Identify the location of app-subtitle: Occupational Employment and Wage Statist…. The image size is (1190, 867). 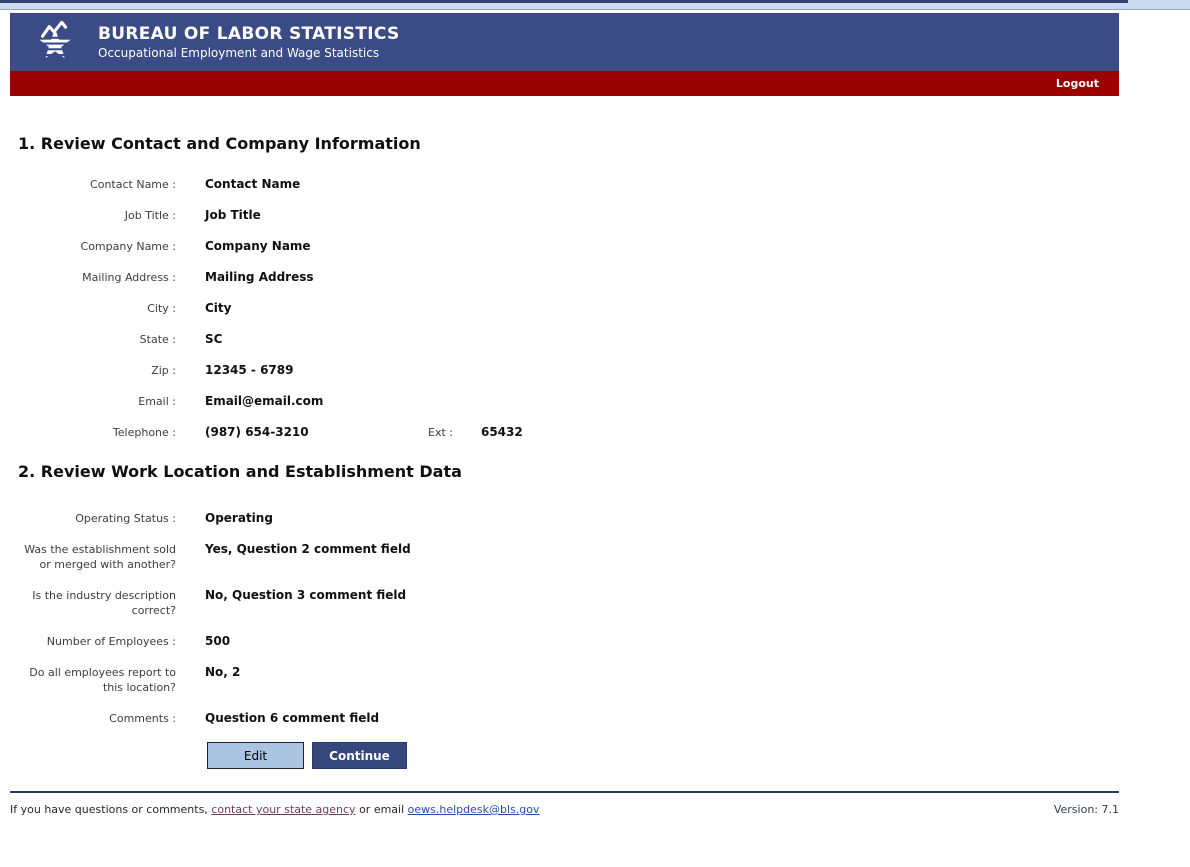
(239, 52).